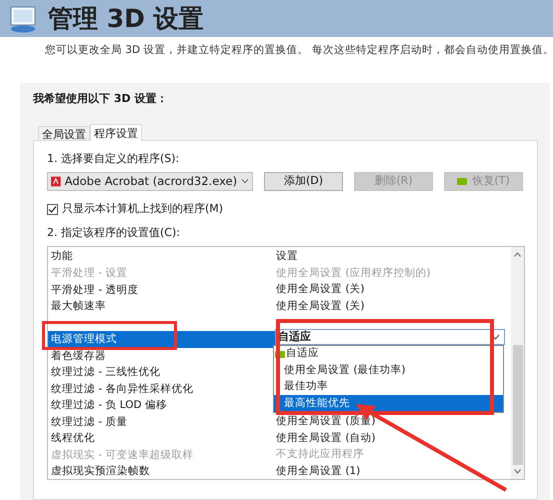  I want to click on scrollbar, so click(517, 362).